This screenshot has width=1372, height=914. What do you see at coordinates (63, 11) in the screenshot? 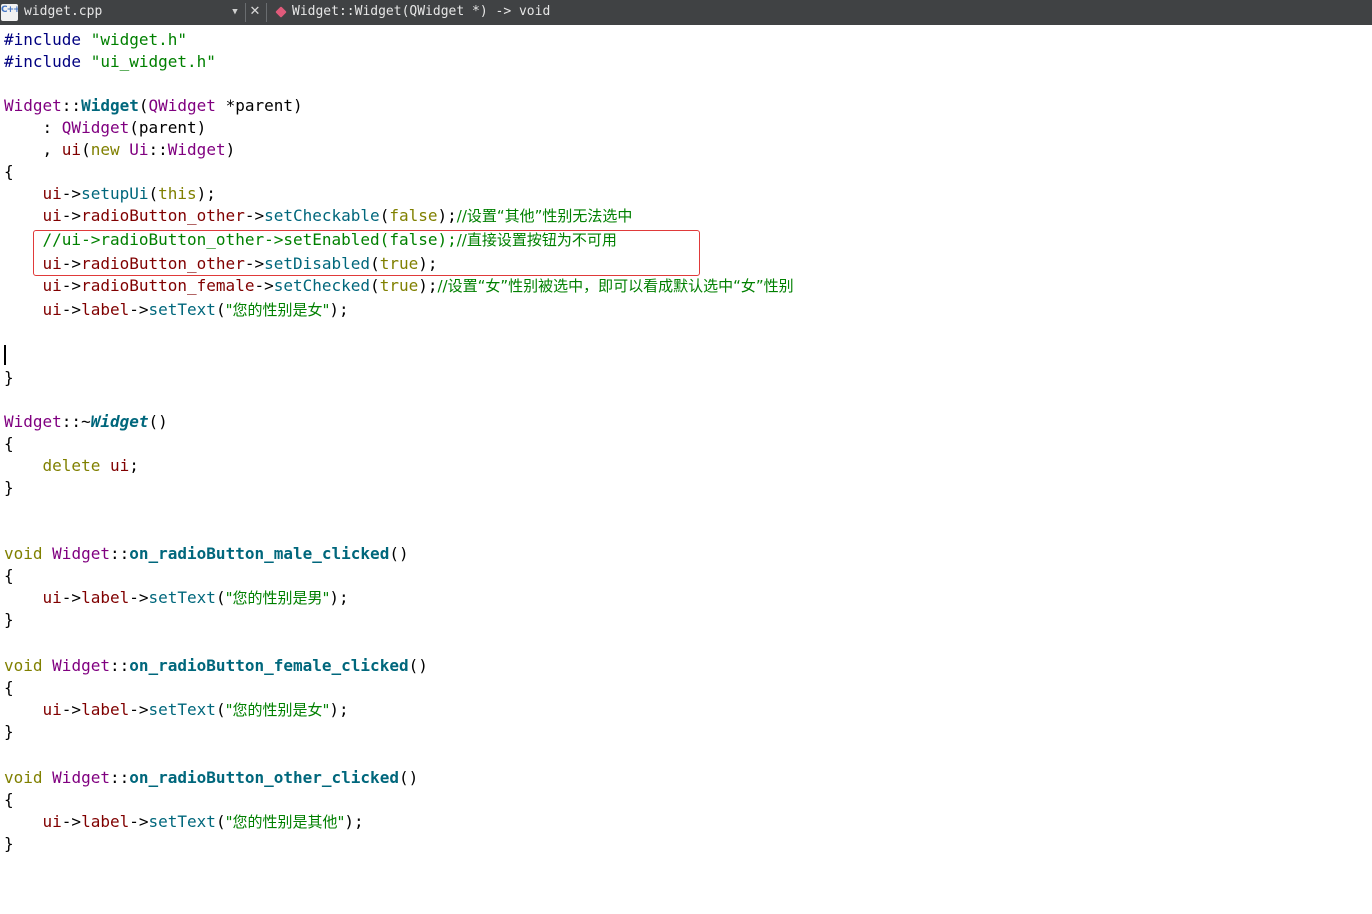
I see `open-file-name: widget.cpp` at bounding box center [63, 11].